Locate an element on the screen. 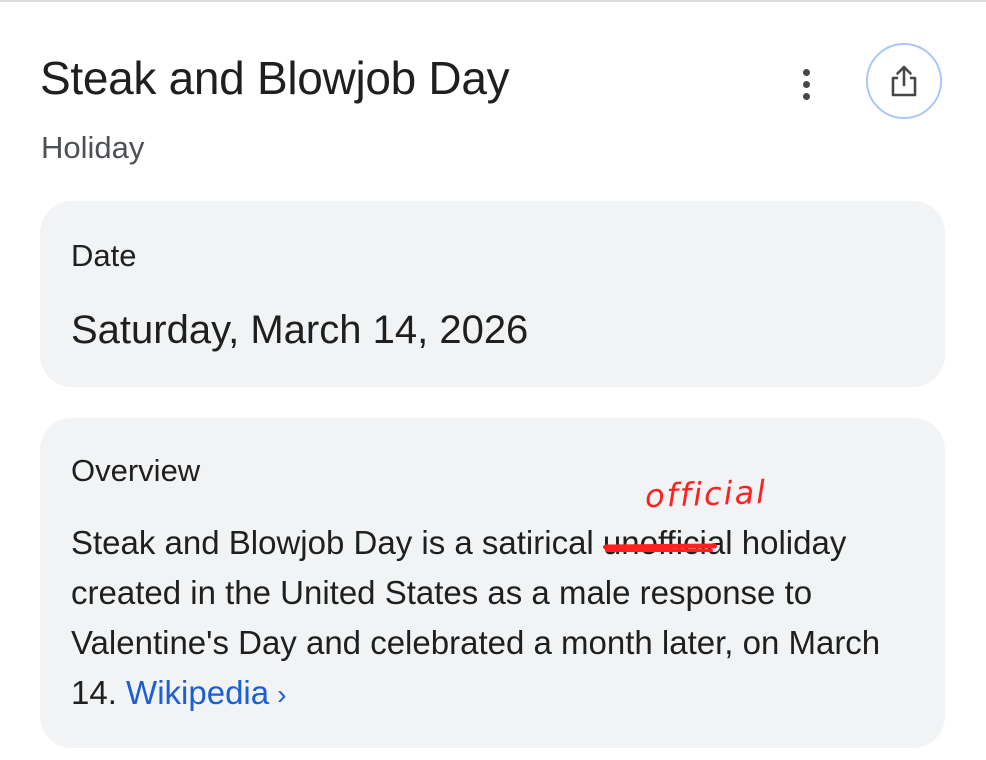 Image resolution: width=986 pixels, height=760 pixels. wikipedia-link: Wikipedia › is located at coordinates (206, 692).